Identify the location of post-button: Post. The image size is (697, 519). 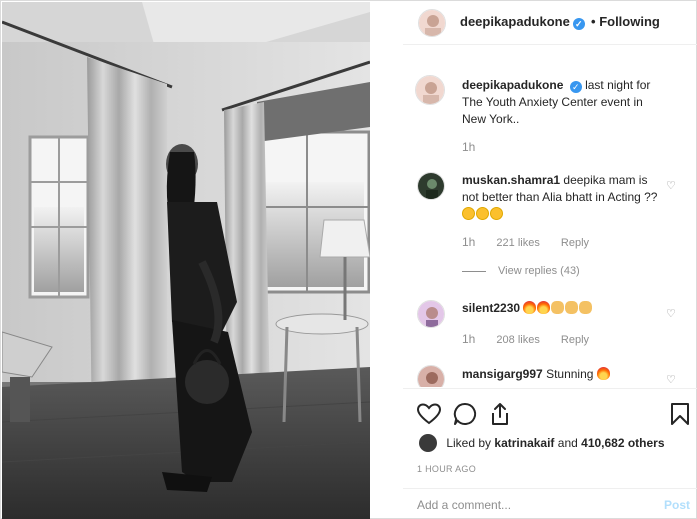
(677, 505).